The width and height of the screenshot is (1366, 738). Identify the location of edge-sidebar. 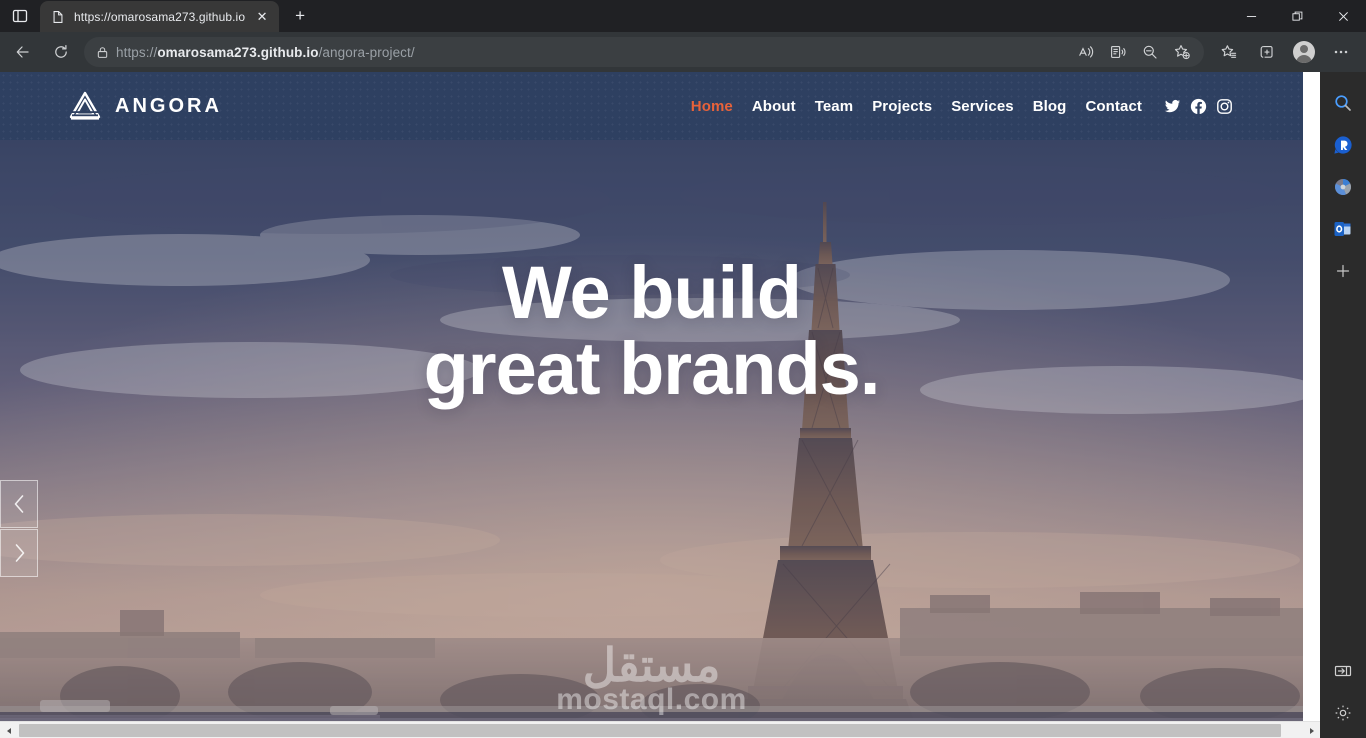
(1343, 405).